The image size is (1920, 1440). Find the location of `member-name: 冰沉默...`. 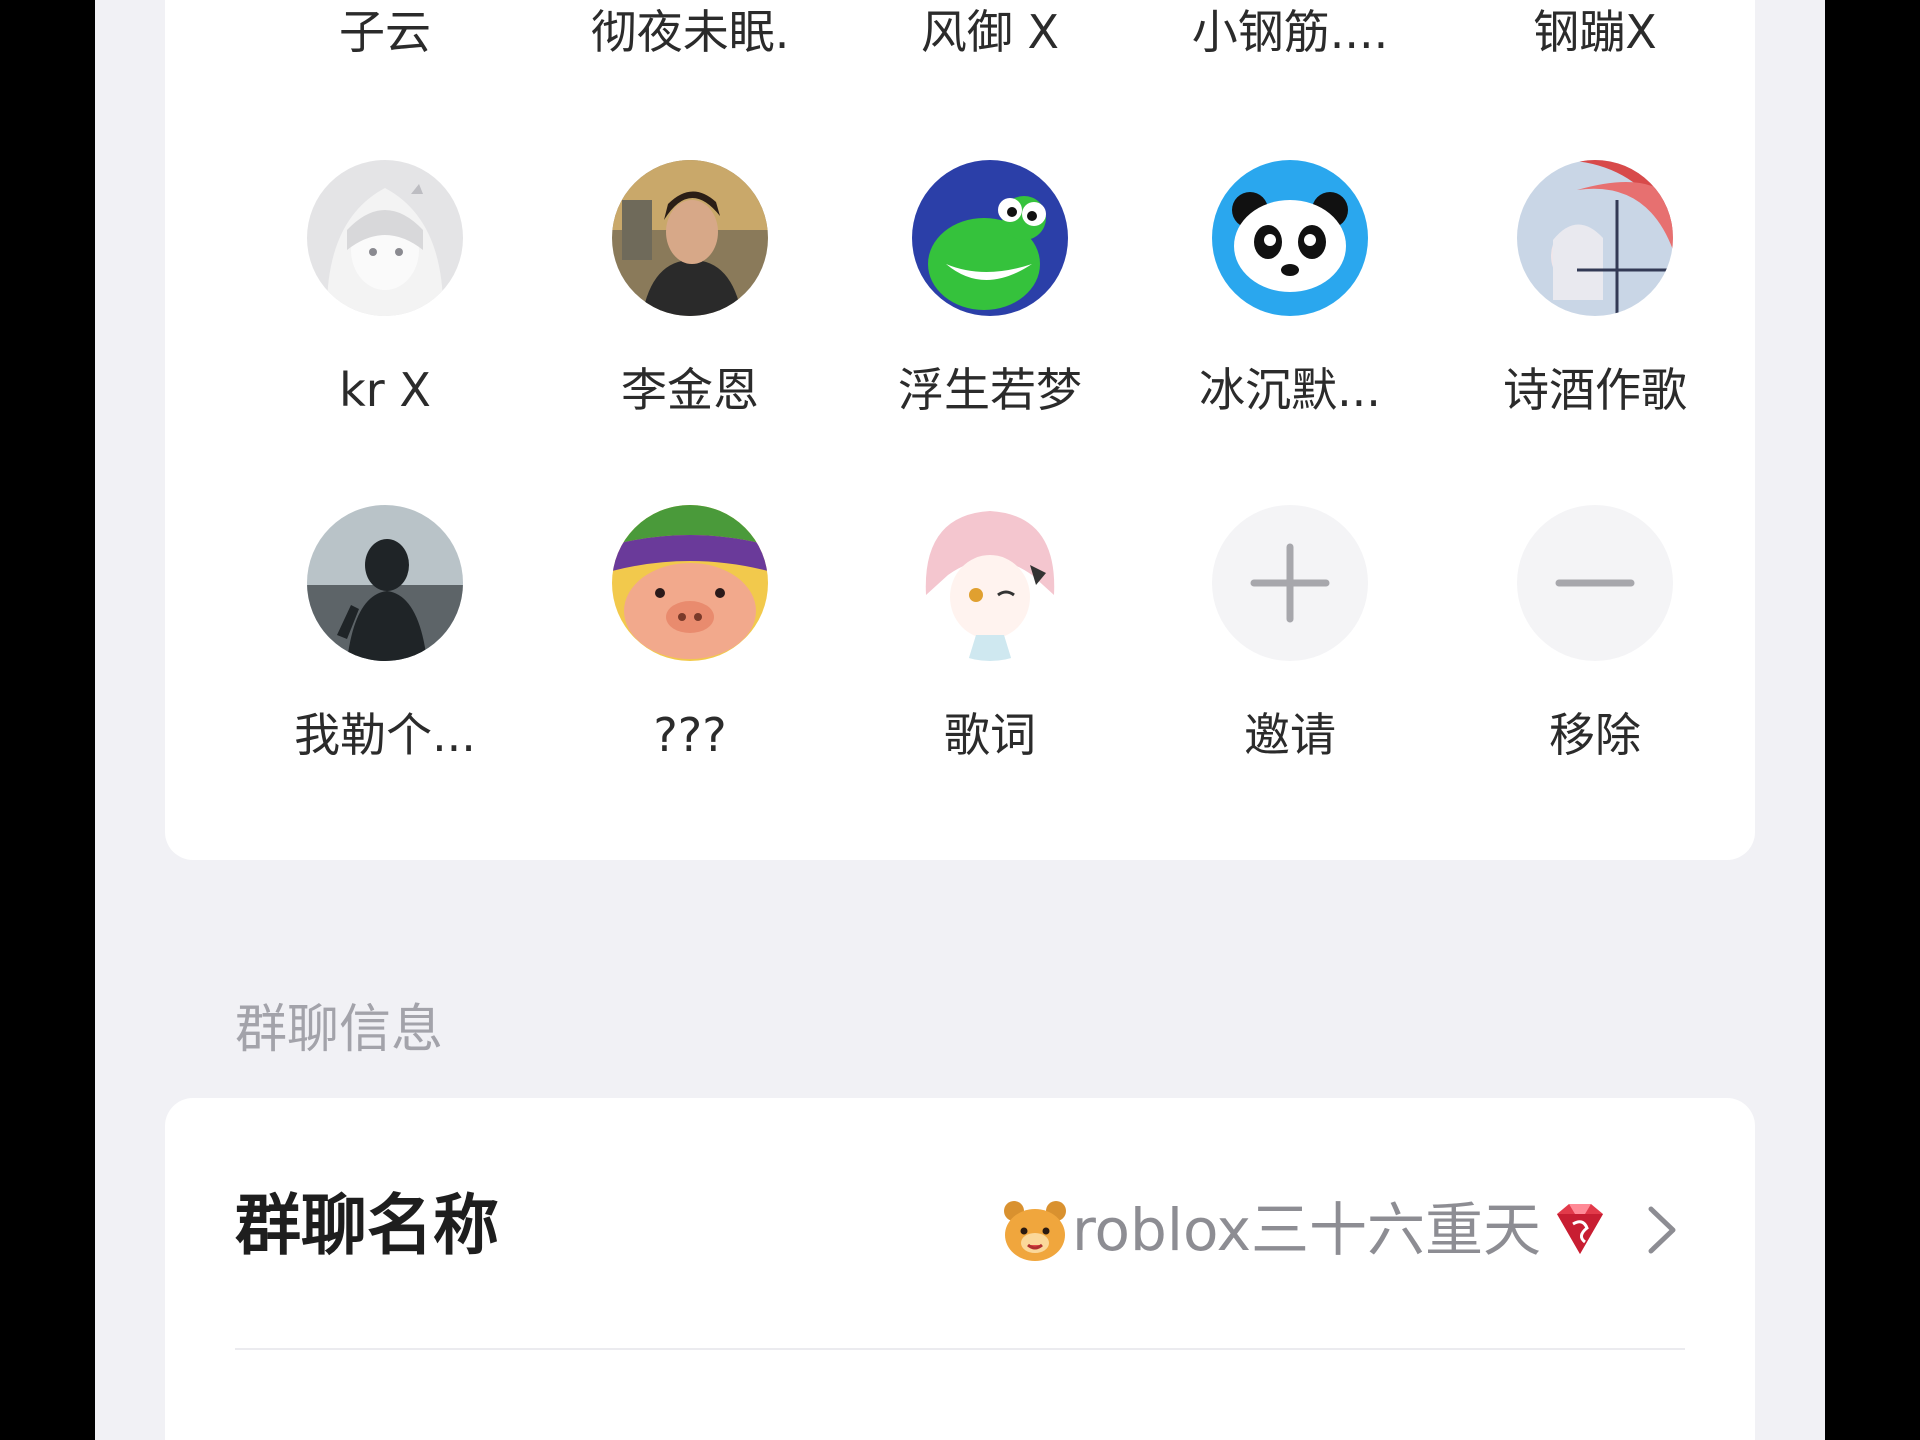

member-name: 冰沉默... is located at coordinates (1290, 390).